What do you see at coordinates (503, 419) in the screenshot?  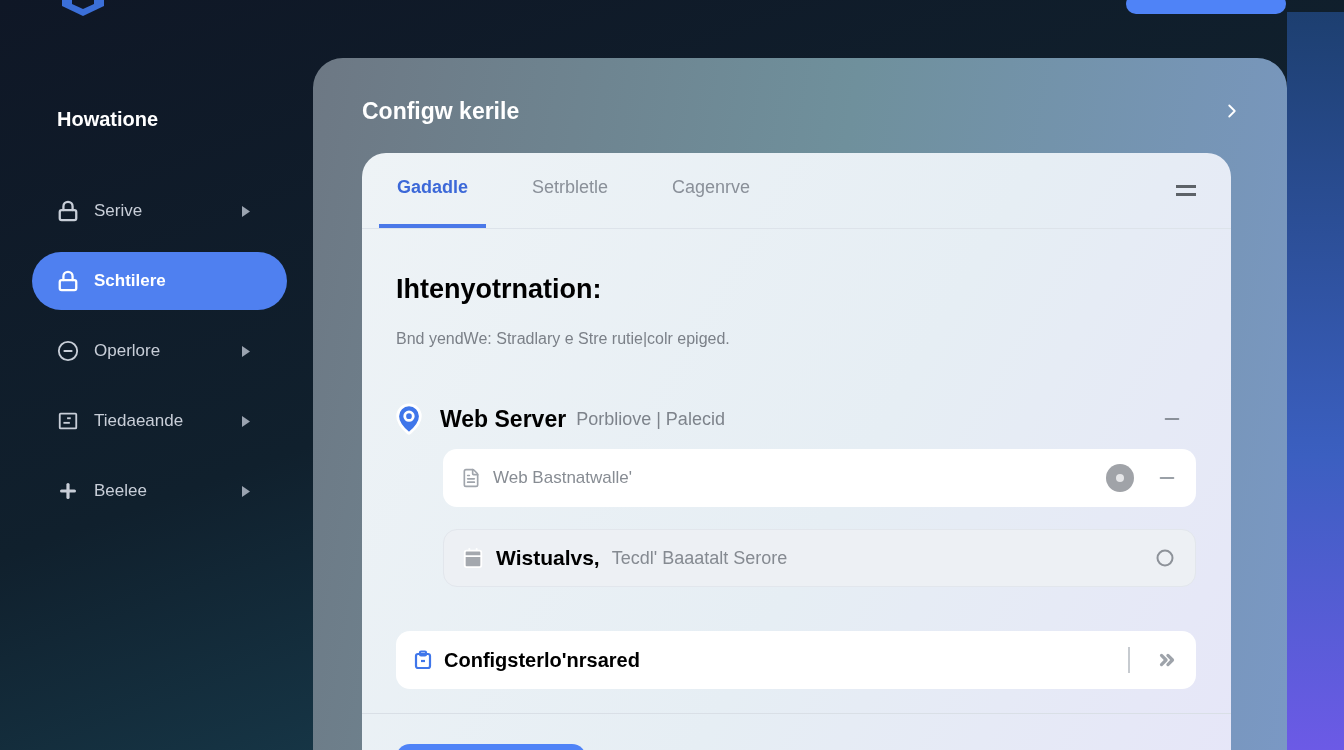 I see `section-title: Web Server` at bounding box center [503, 419].